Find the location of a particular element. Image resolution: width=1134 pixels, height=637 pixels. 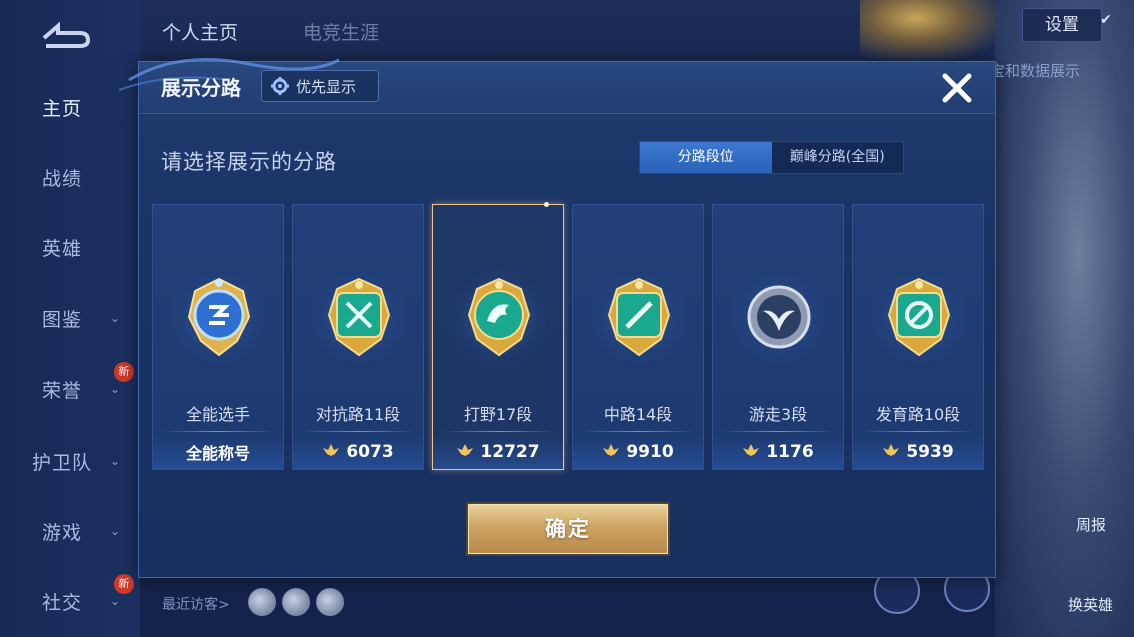

all-round-badge-icon is located at coordinates (219, 318).